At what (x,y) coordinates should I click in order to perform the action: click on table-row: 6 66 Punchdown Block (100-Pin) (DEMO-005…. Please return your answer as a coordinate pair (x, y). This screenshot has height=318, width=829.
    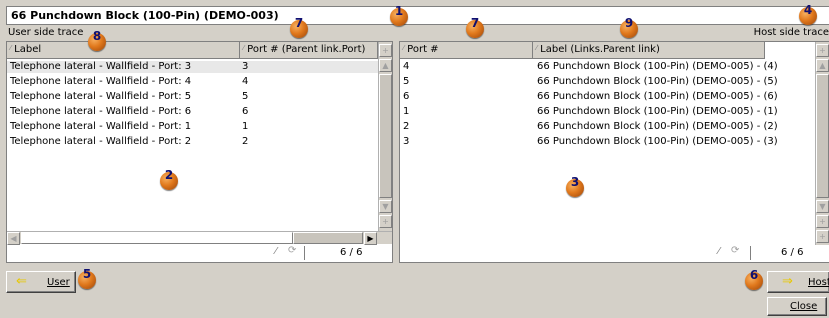
    Looking at the image, I should click on (607, 97).